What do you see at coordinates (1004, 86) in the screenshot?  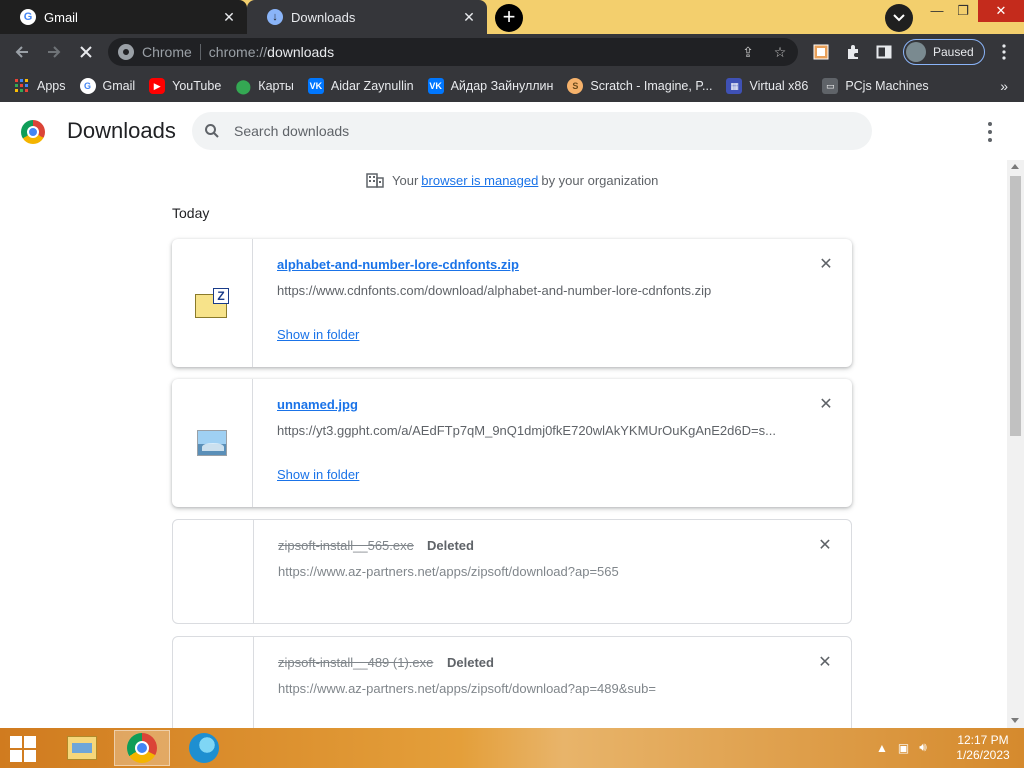 I see `more-bookmarks-button: »` at bounding box center [1004, 86].